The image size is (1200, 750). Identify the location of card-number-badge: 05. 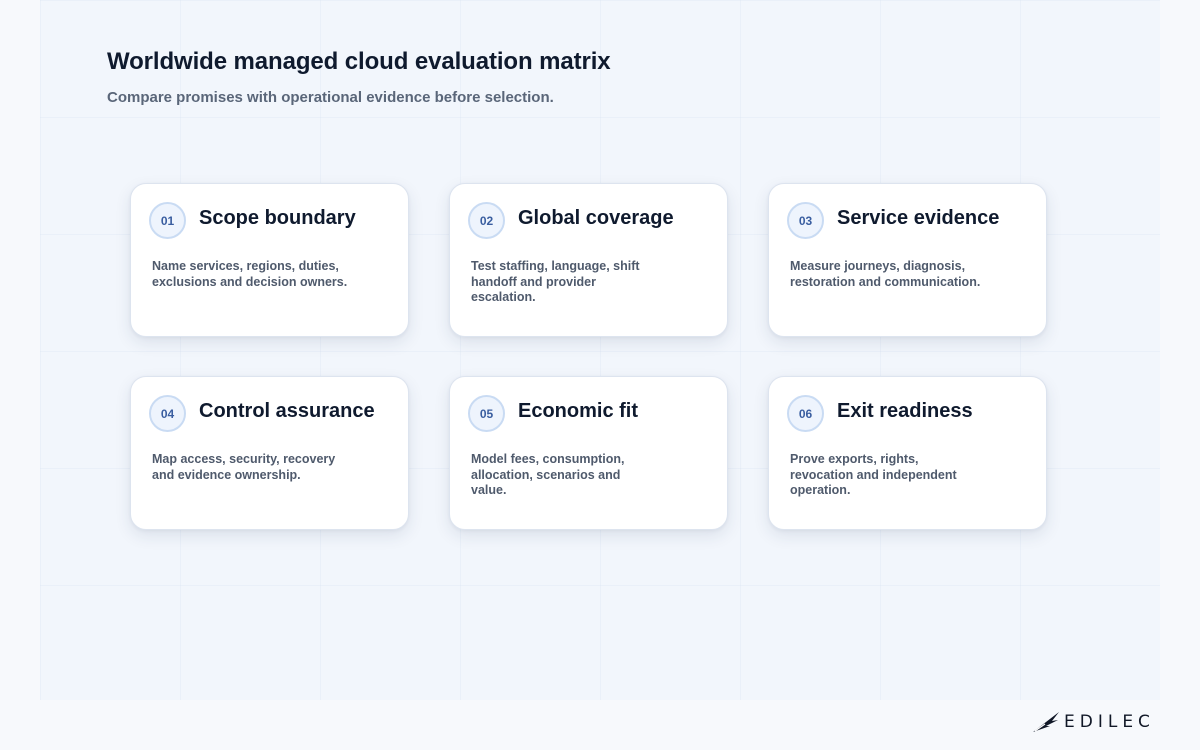
(486, 413).